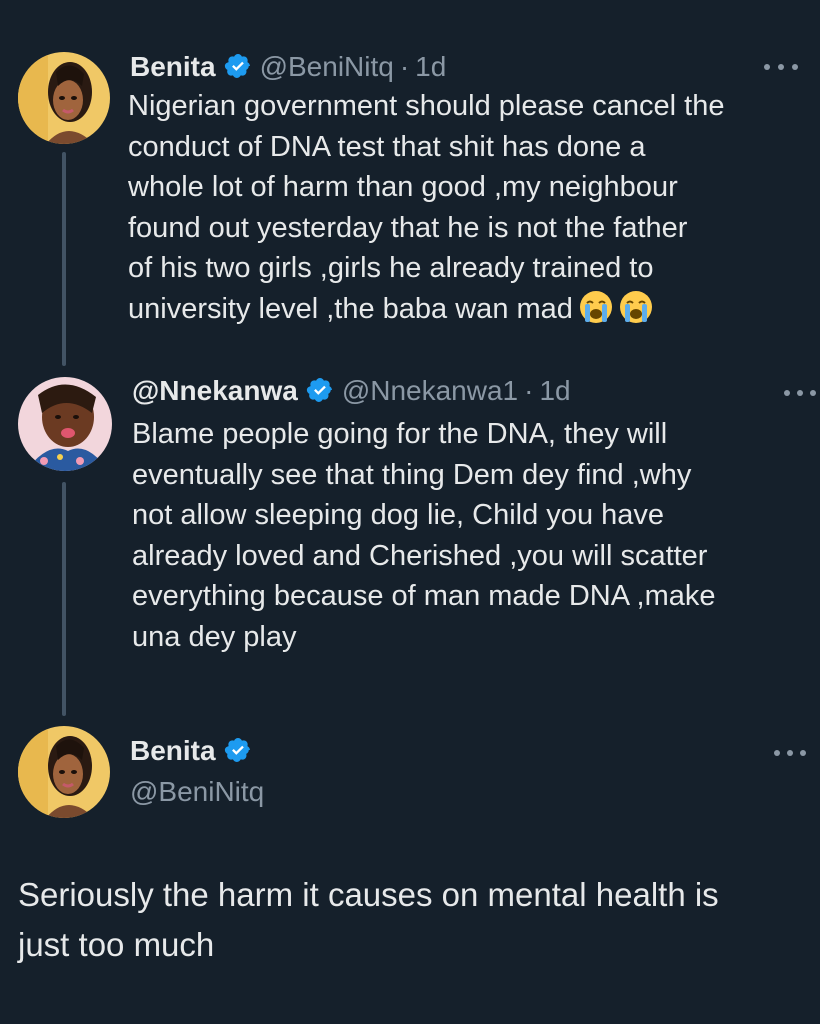 The width and height of the screenshot is (820, 1024). What do you see at coordinates (215, 390) in the screenshot?
I see `tweet2-author-name: @Nnekanwa` at bounding box center [215, 390].